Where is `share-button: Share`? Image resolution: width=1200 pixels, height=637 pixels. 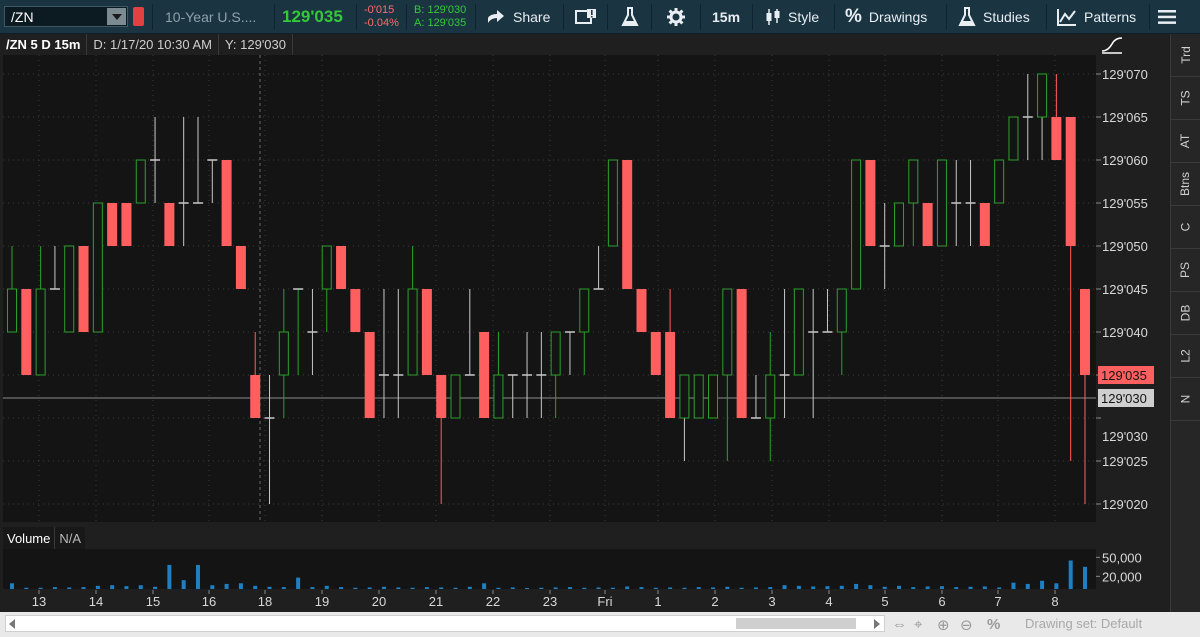 share-button: Share is located at coordinates (518, 17).